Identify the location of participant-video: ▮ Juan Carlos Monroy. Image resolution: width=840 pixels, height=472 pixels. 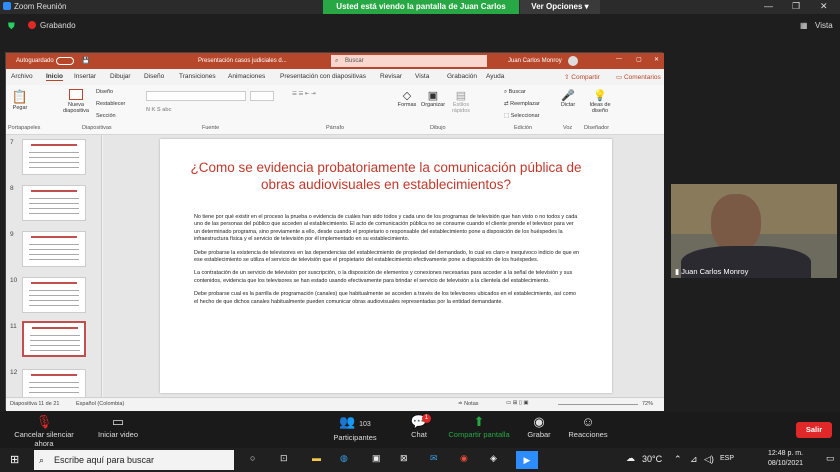
(754, 231).